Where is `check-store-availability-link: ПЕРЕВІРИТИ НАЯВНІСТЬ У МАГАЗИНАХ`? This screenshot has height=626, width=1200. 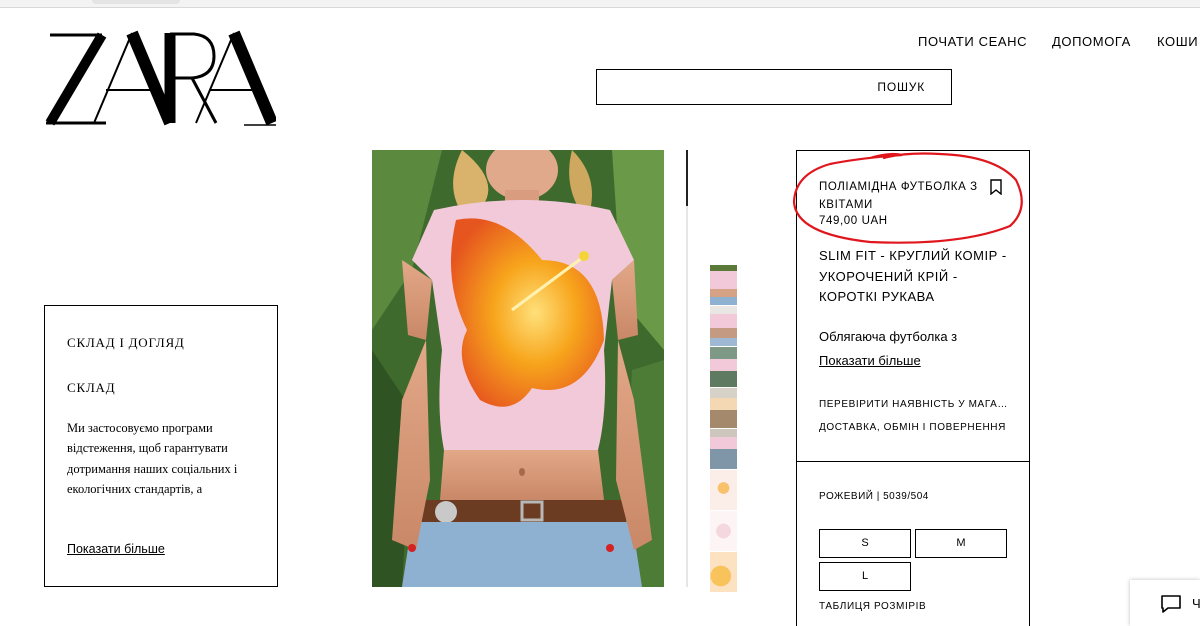 check-store-availability-link: ПЕРЕВІРИТИ НАЯВНІСТЬ У МАГАЗИНАХ is located at coordinates (914, 404).